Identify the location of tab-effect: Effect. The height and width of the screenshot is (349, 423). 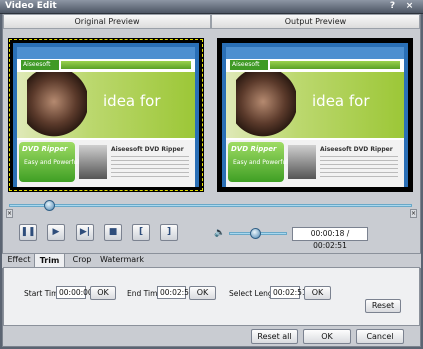
(19, 260).